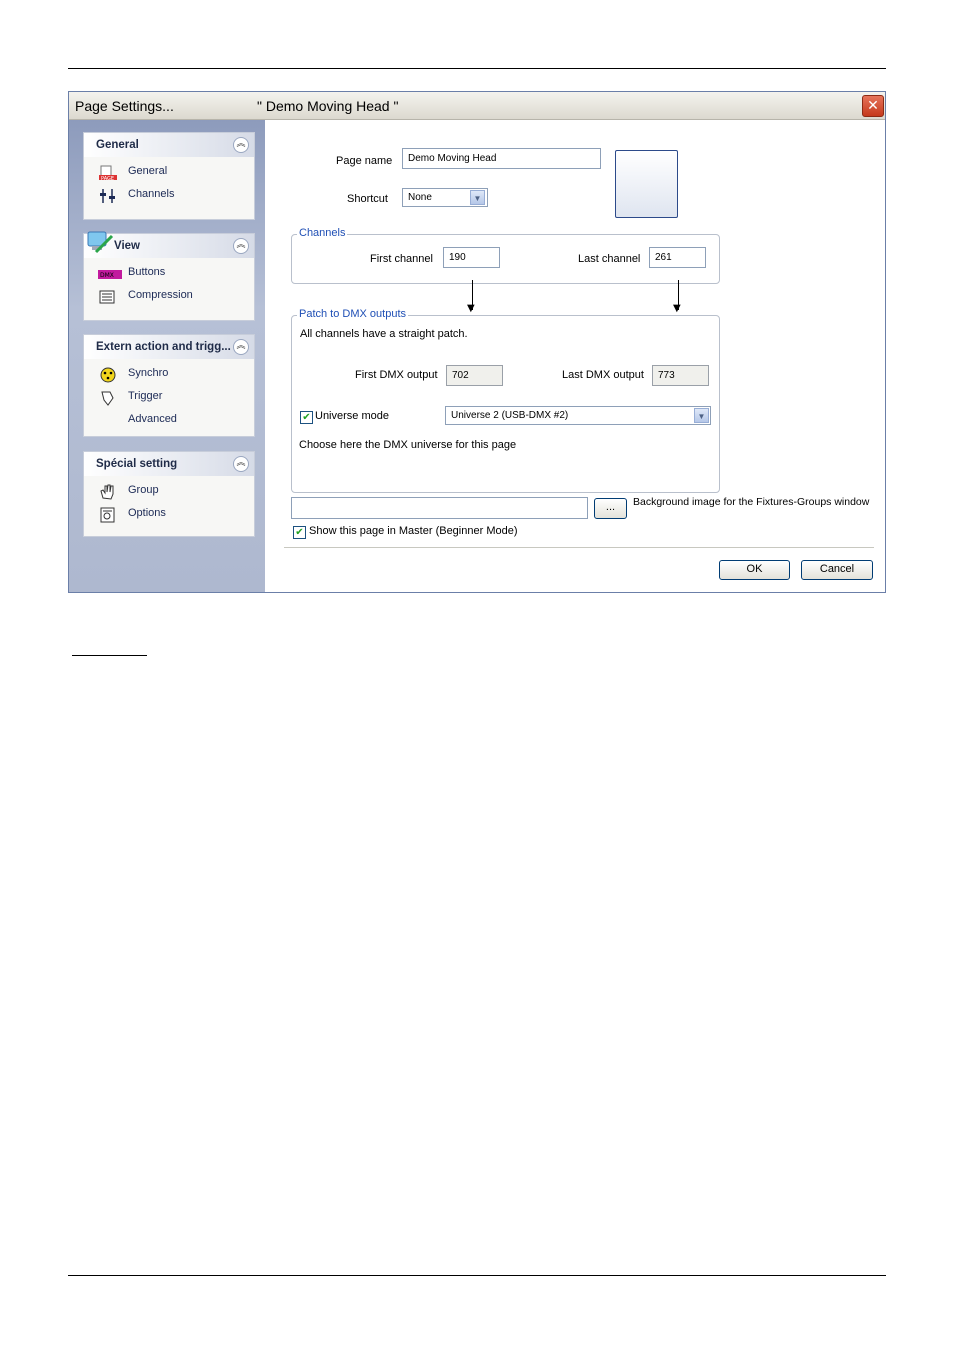 The image size is (954, 1350). I want to click on panel-title: General, so click(117, 145).